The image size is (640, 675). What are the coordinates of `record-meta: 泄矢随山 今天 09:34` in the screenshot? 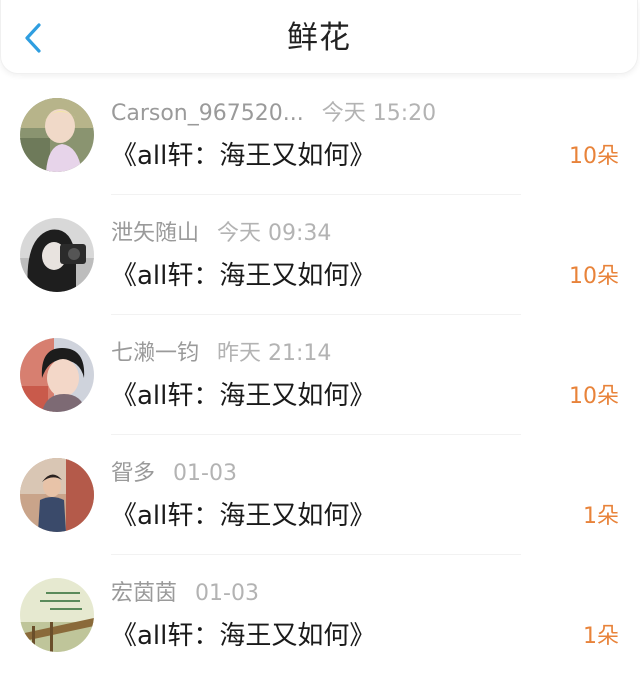 It's located at (221, 234).